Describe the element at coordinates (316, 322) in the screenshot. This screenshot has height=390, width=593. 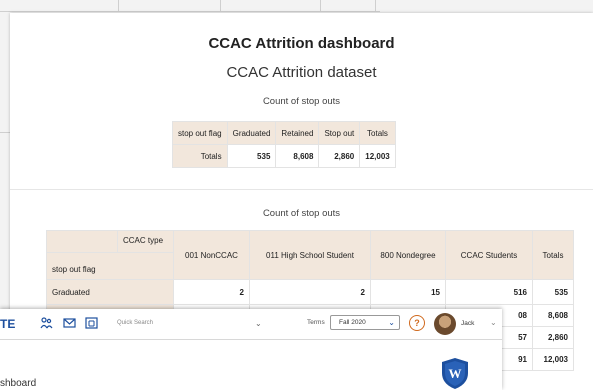
I see `terms-label: Terms` at that location.